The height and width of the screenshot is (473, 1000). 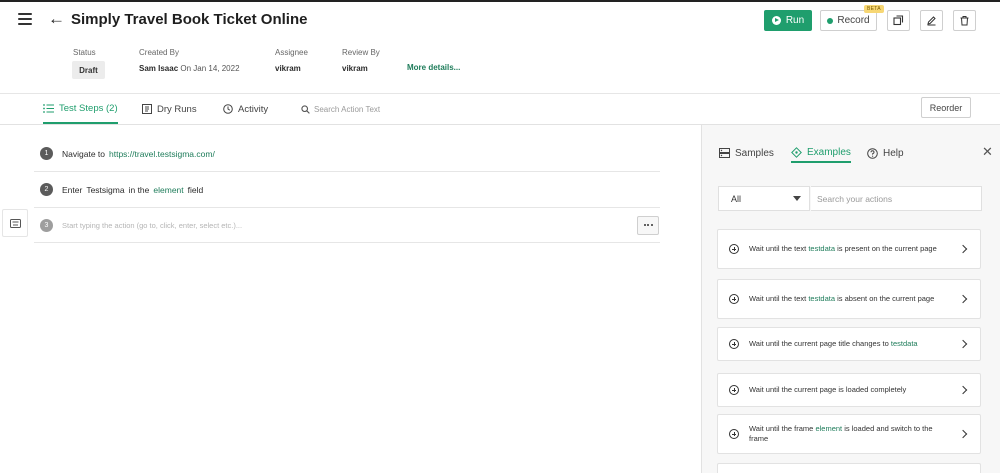 I want to click on status-label: Status, so click(x=84, y=52).